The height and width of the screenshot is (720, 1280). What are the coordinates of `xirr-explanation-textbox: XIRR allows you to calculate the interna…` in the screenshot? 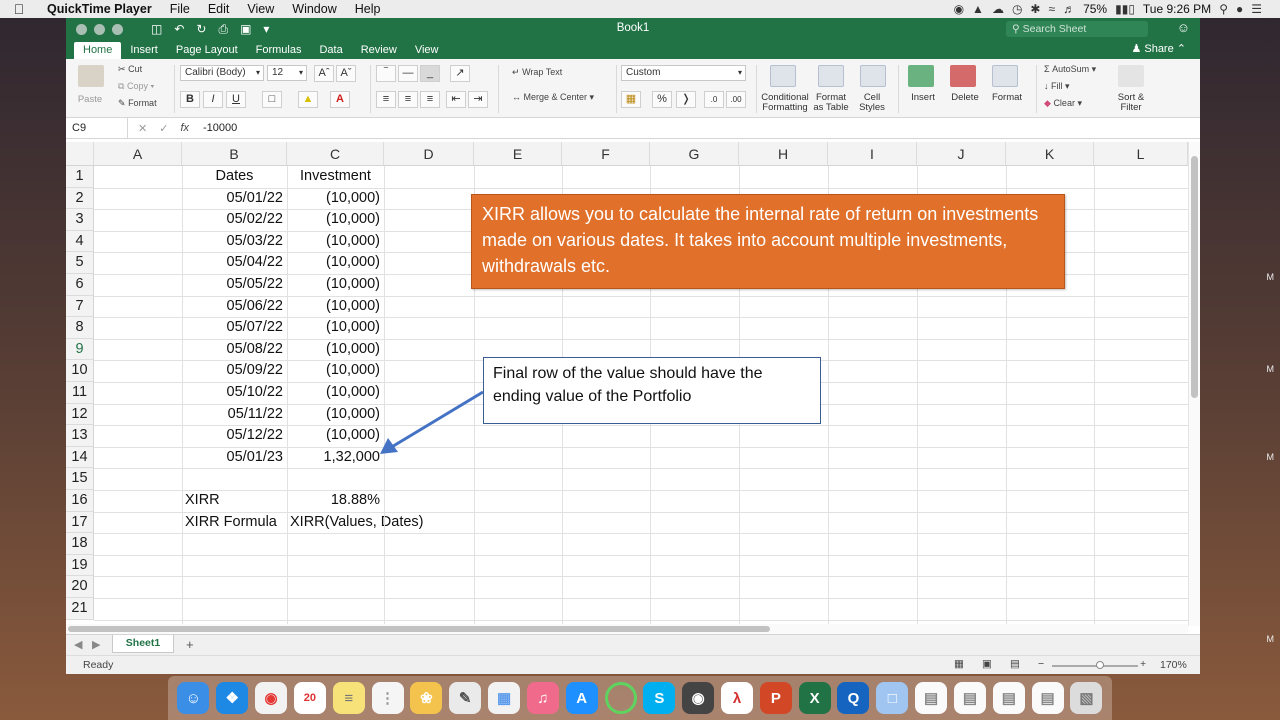 It's located at (768, 241).